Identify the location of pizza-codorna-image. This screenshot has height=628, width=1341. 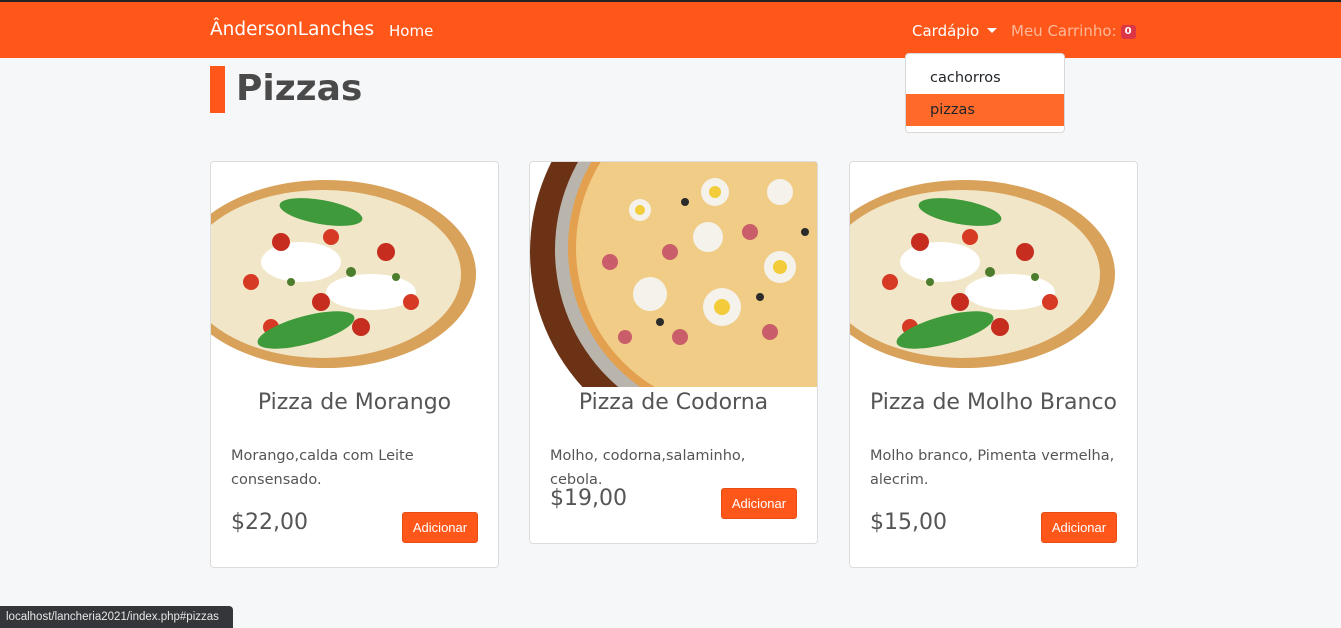
(673, 274).